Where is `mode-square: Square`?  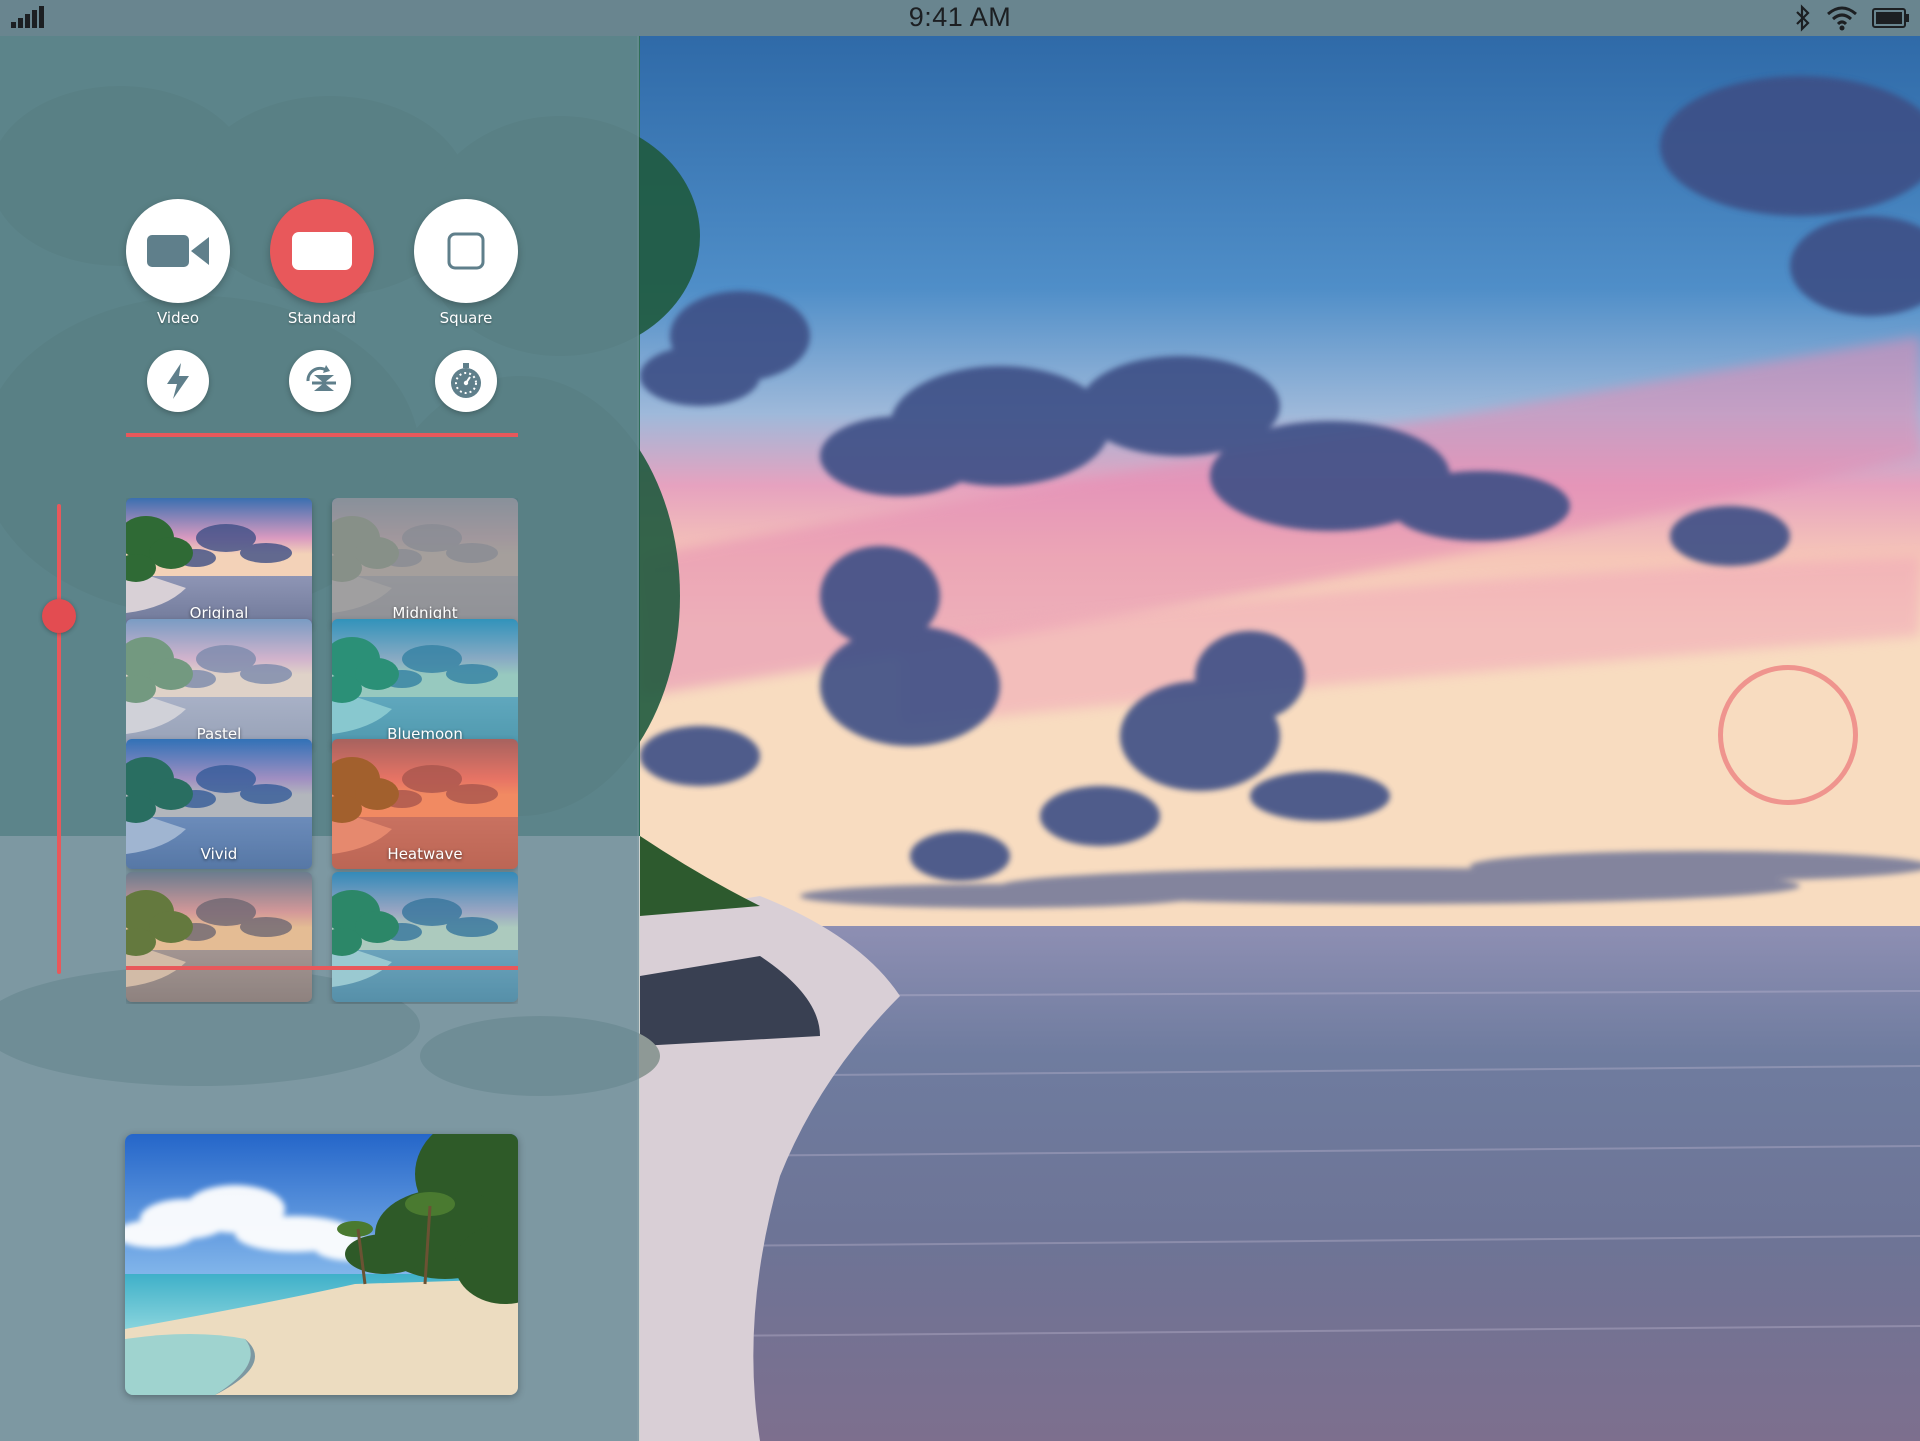
mode-square: Square is located at coordinates (466, 263).